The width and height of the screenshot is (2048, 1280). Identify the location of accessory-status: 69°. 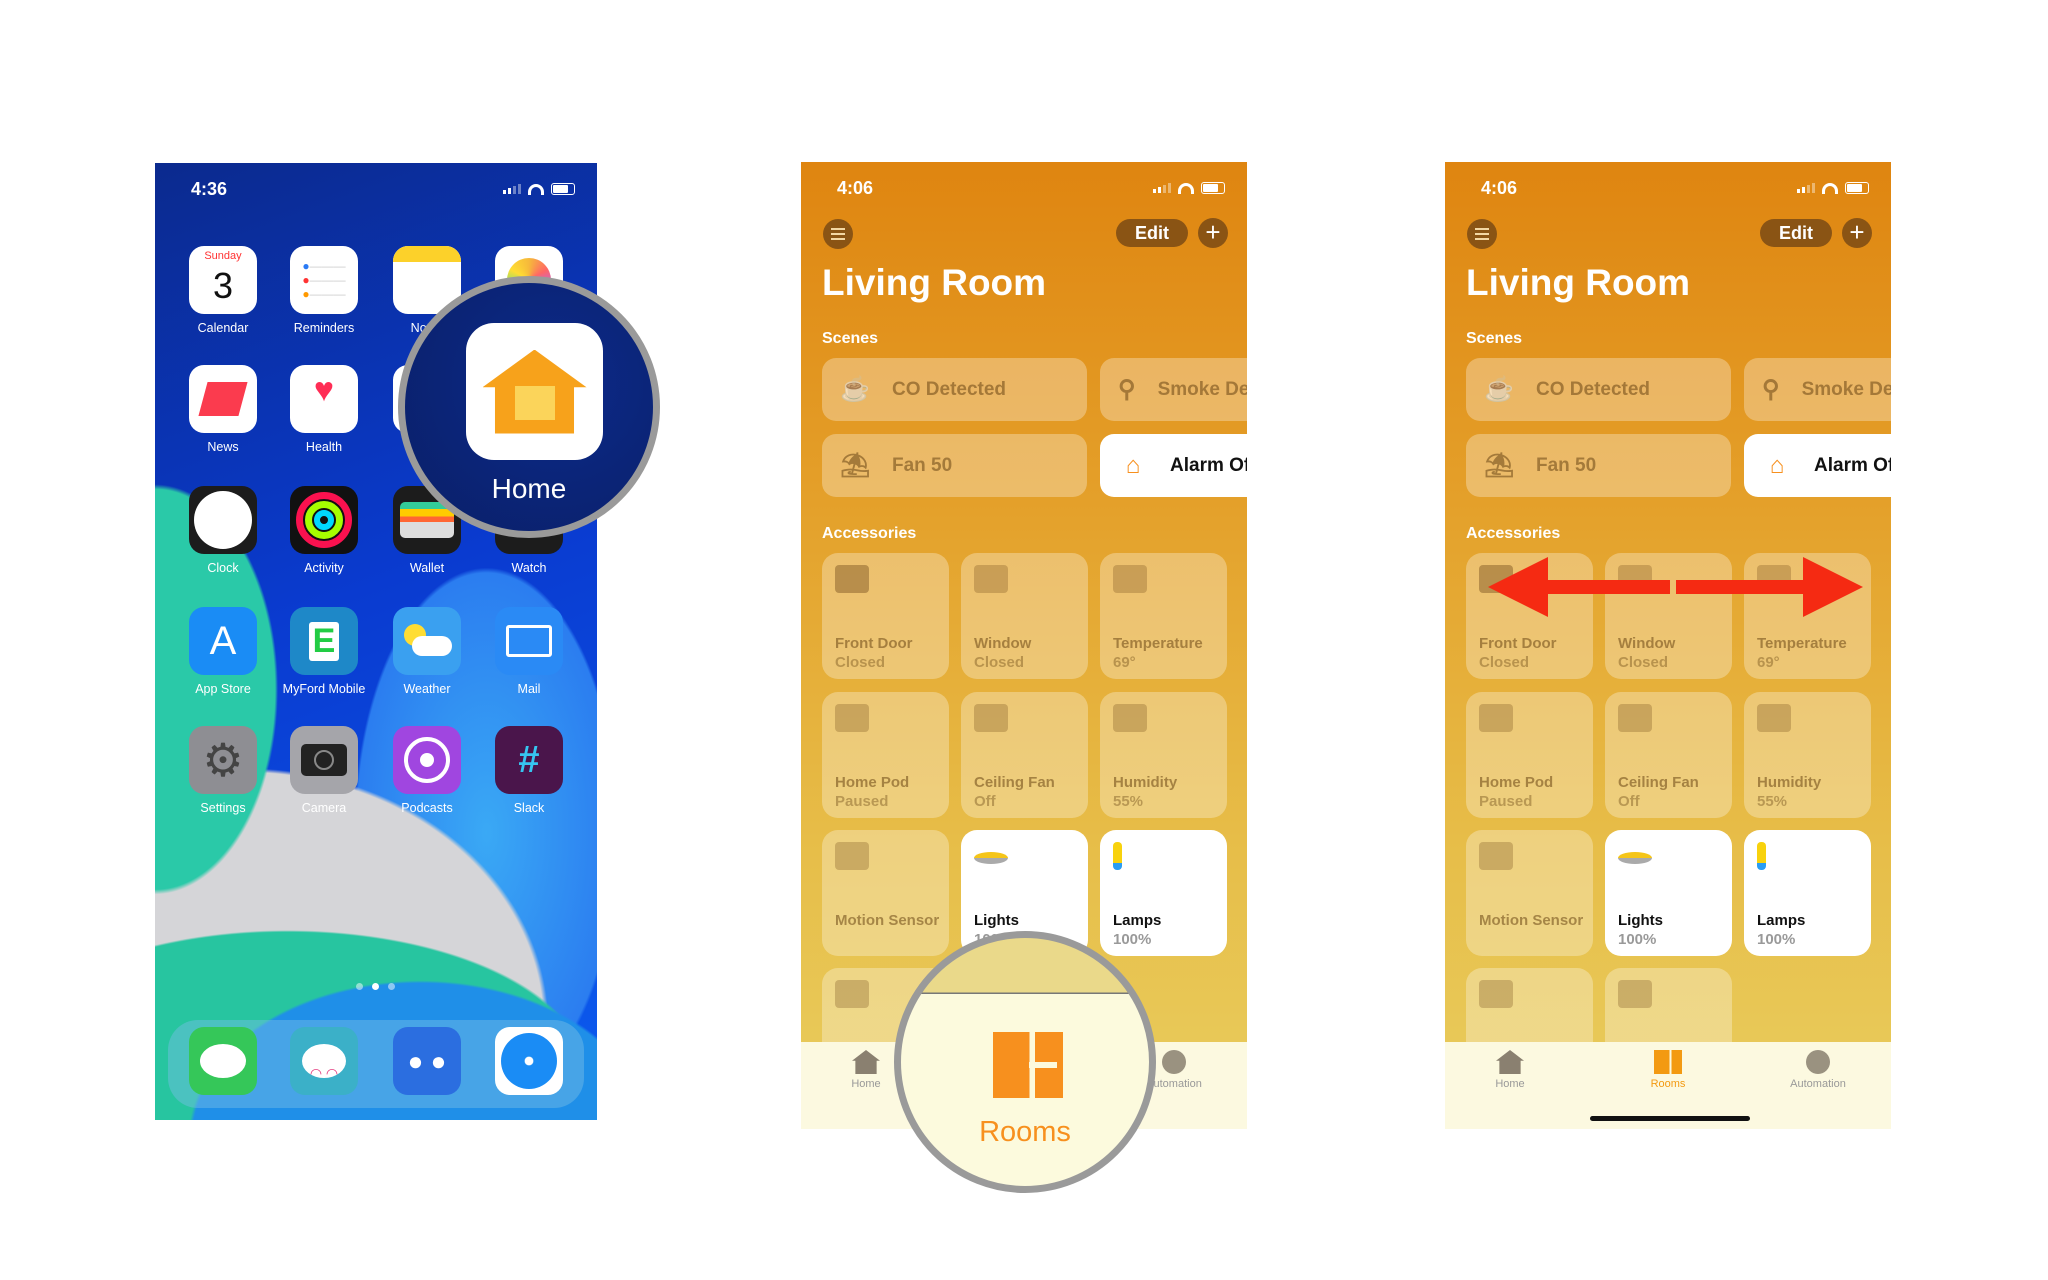
(1768, 662).